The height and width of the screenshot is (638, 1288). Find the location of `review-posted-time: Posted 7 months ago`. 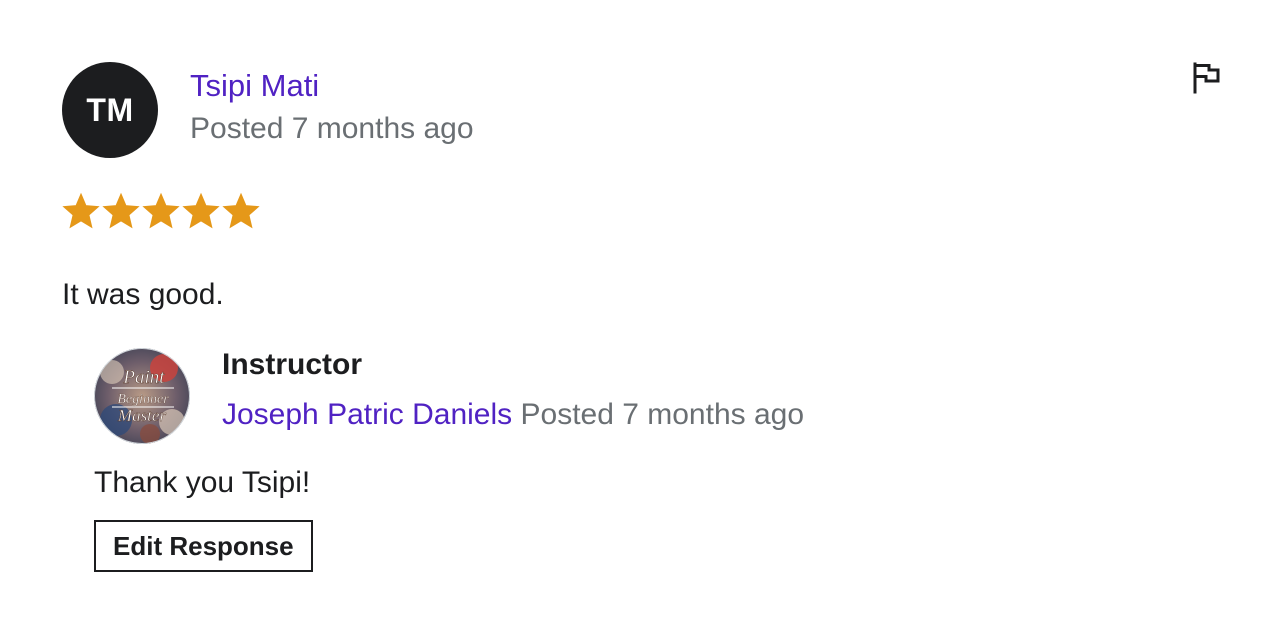

review-posted-time: Posted 7 months ago is located at coordinates (332, 128).